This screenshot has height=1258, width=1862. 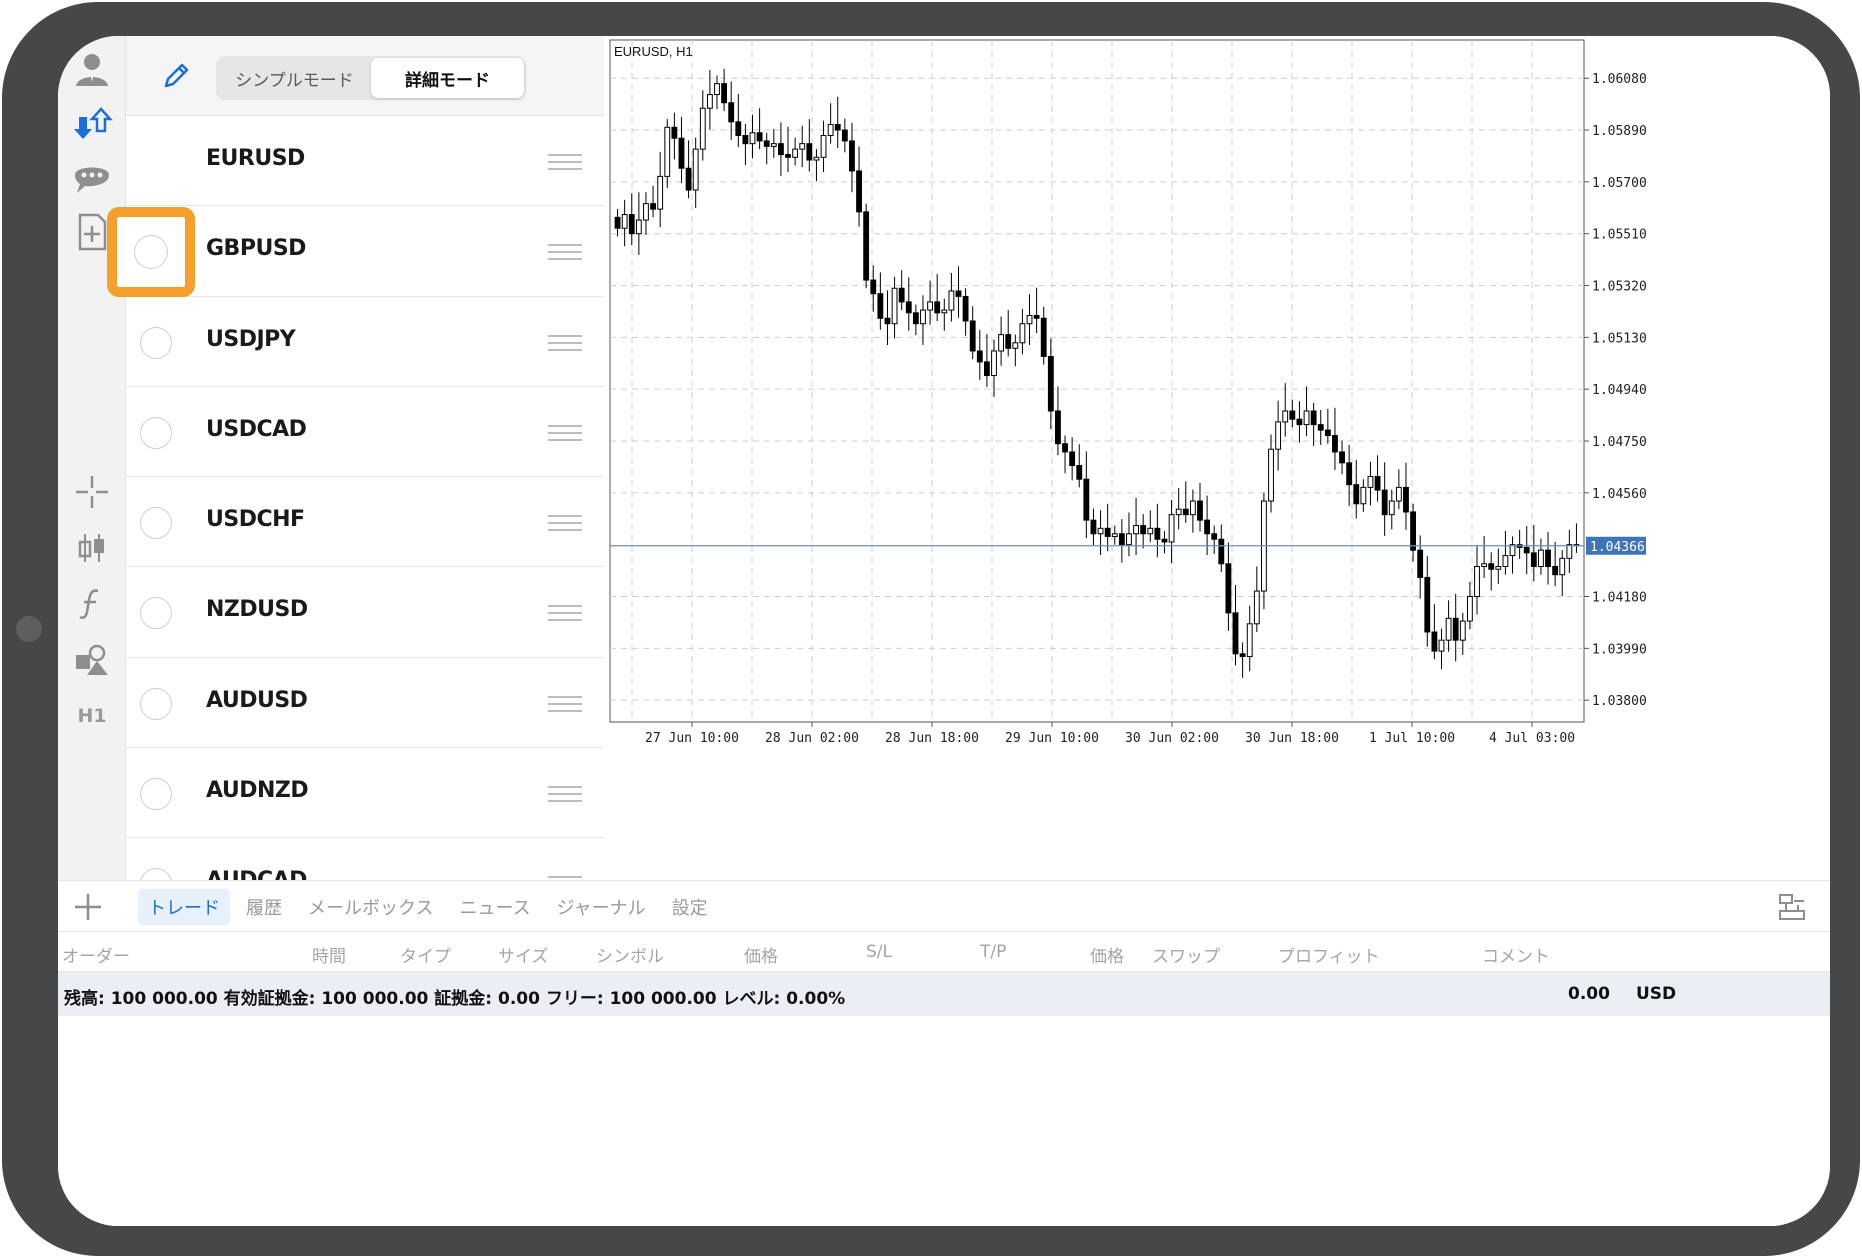 What do you see at coordinates (944, 906) in the screenshot?
I see `toolbox-tab-bar: トレード 履歴 メールボックス ニュース ジャーナル 設定` at bounding box center [944, 906].